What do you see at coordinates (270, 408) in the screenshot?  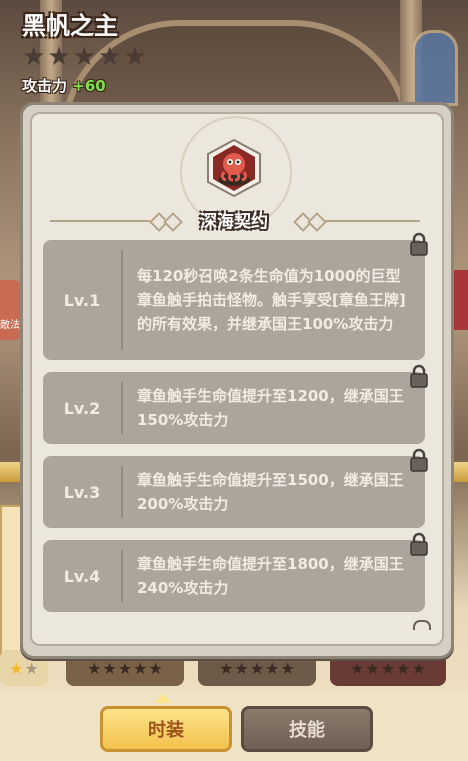 I see `level-description: 章鱼触手生命值提升至1200，继承国王150%攻击力` at bounding box center [270, 408].